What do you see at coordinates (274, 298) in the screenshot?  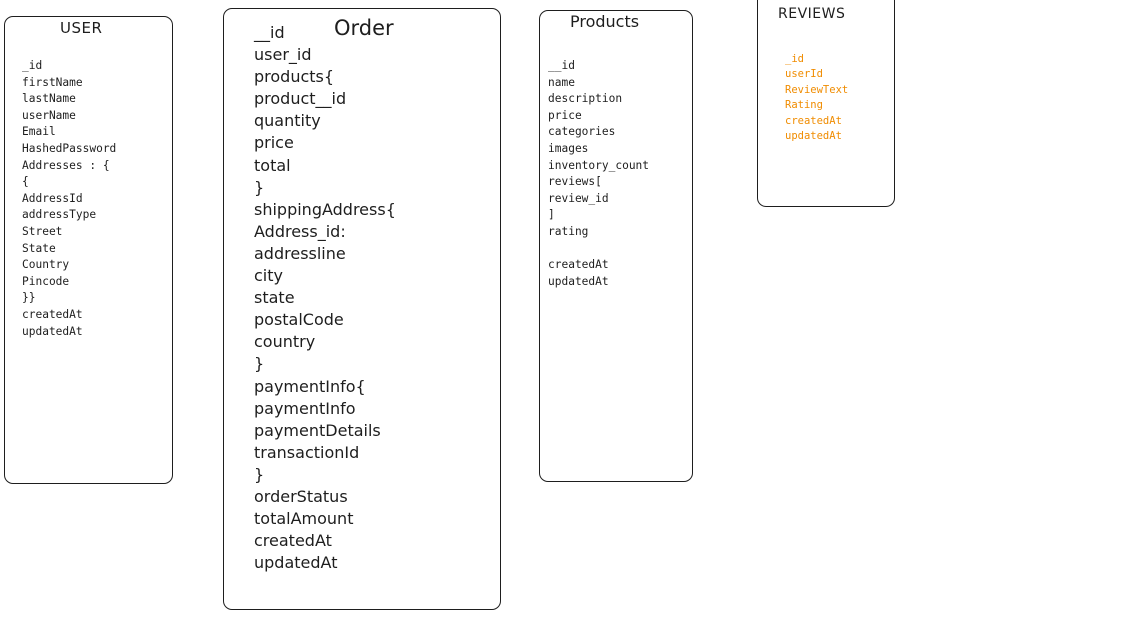 I see `order-field: state` at bounding box center [274, 298].